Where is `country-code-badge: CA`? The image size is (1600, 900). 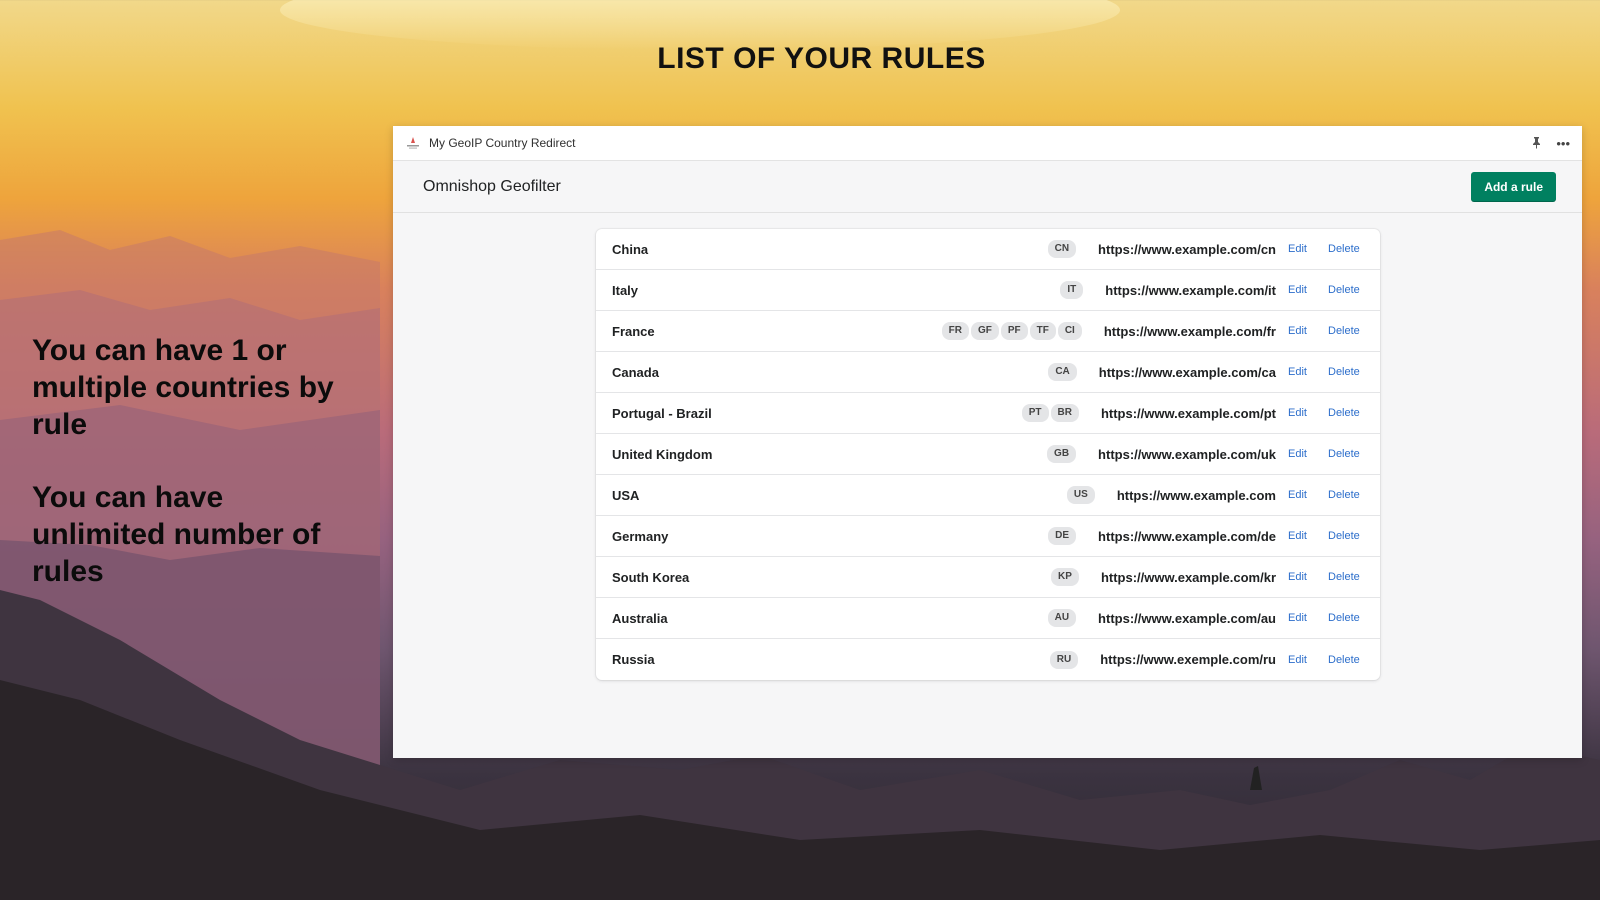 country-code-badge: CA is located at coordinates (1062, 372).